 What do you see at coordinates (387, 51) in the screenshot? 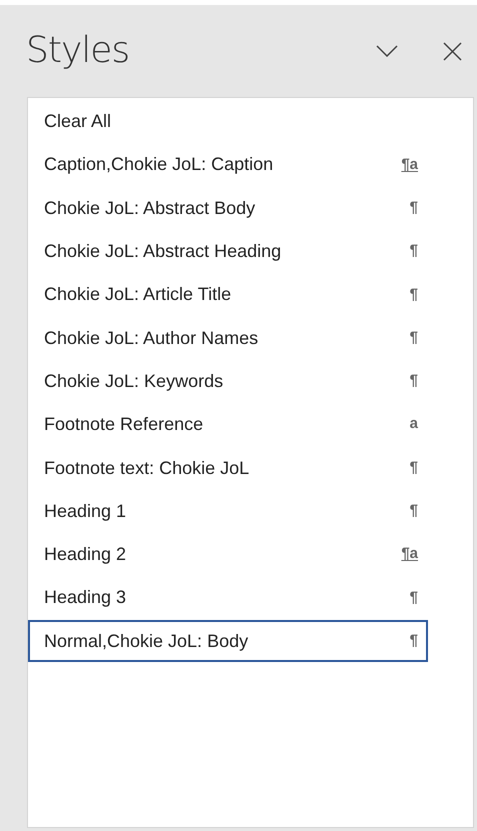
I see `chevron-down-icon` at bounding box center [387, 51].